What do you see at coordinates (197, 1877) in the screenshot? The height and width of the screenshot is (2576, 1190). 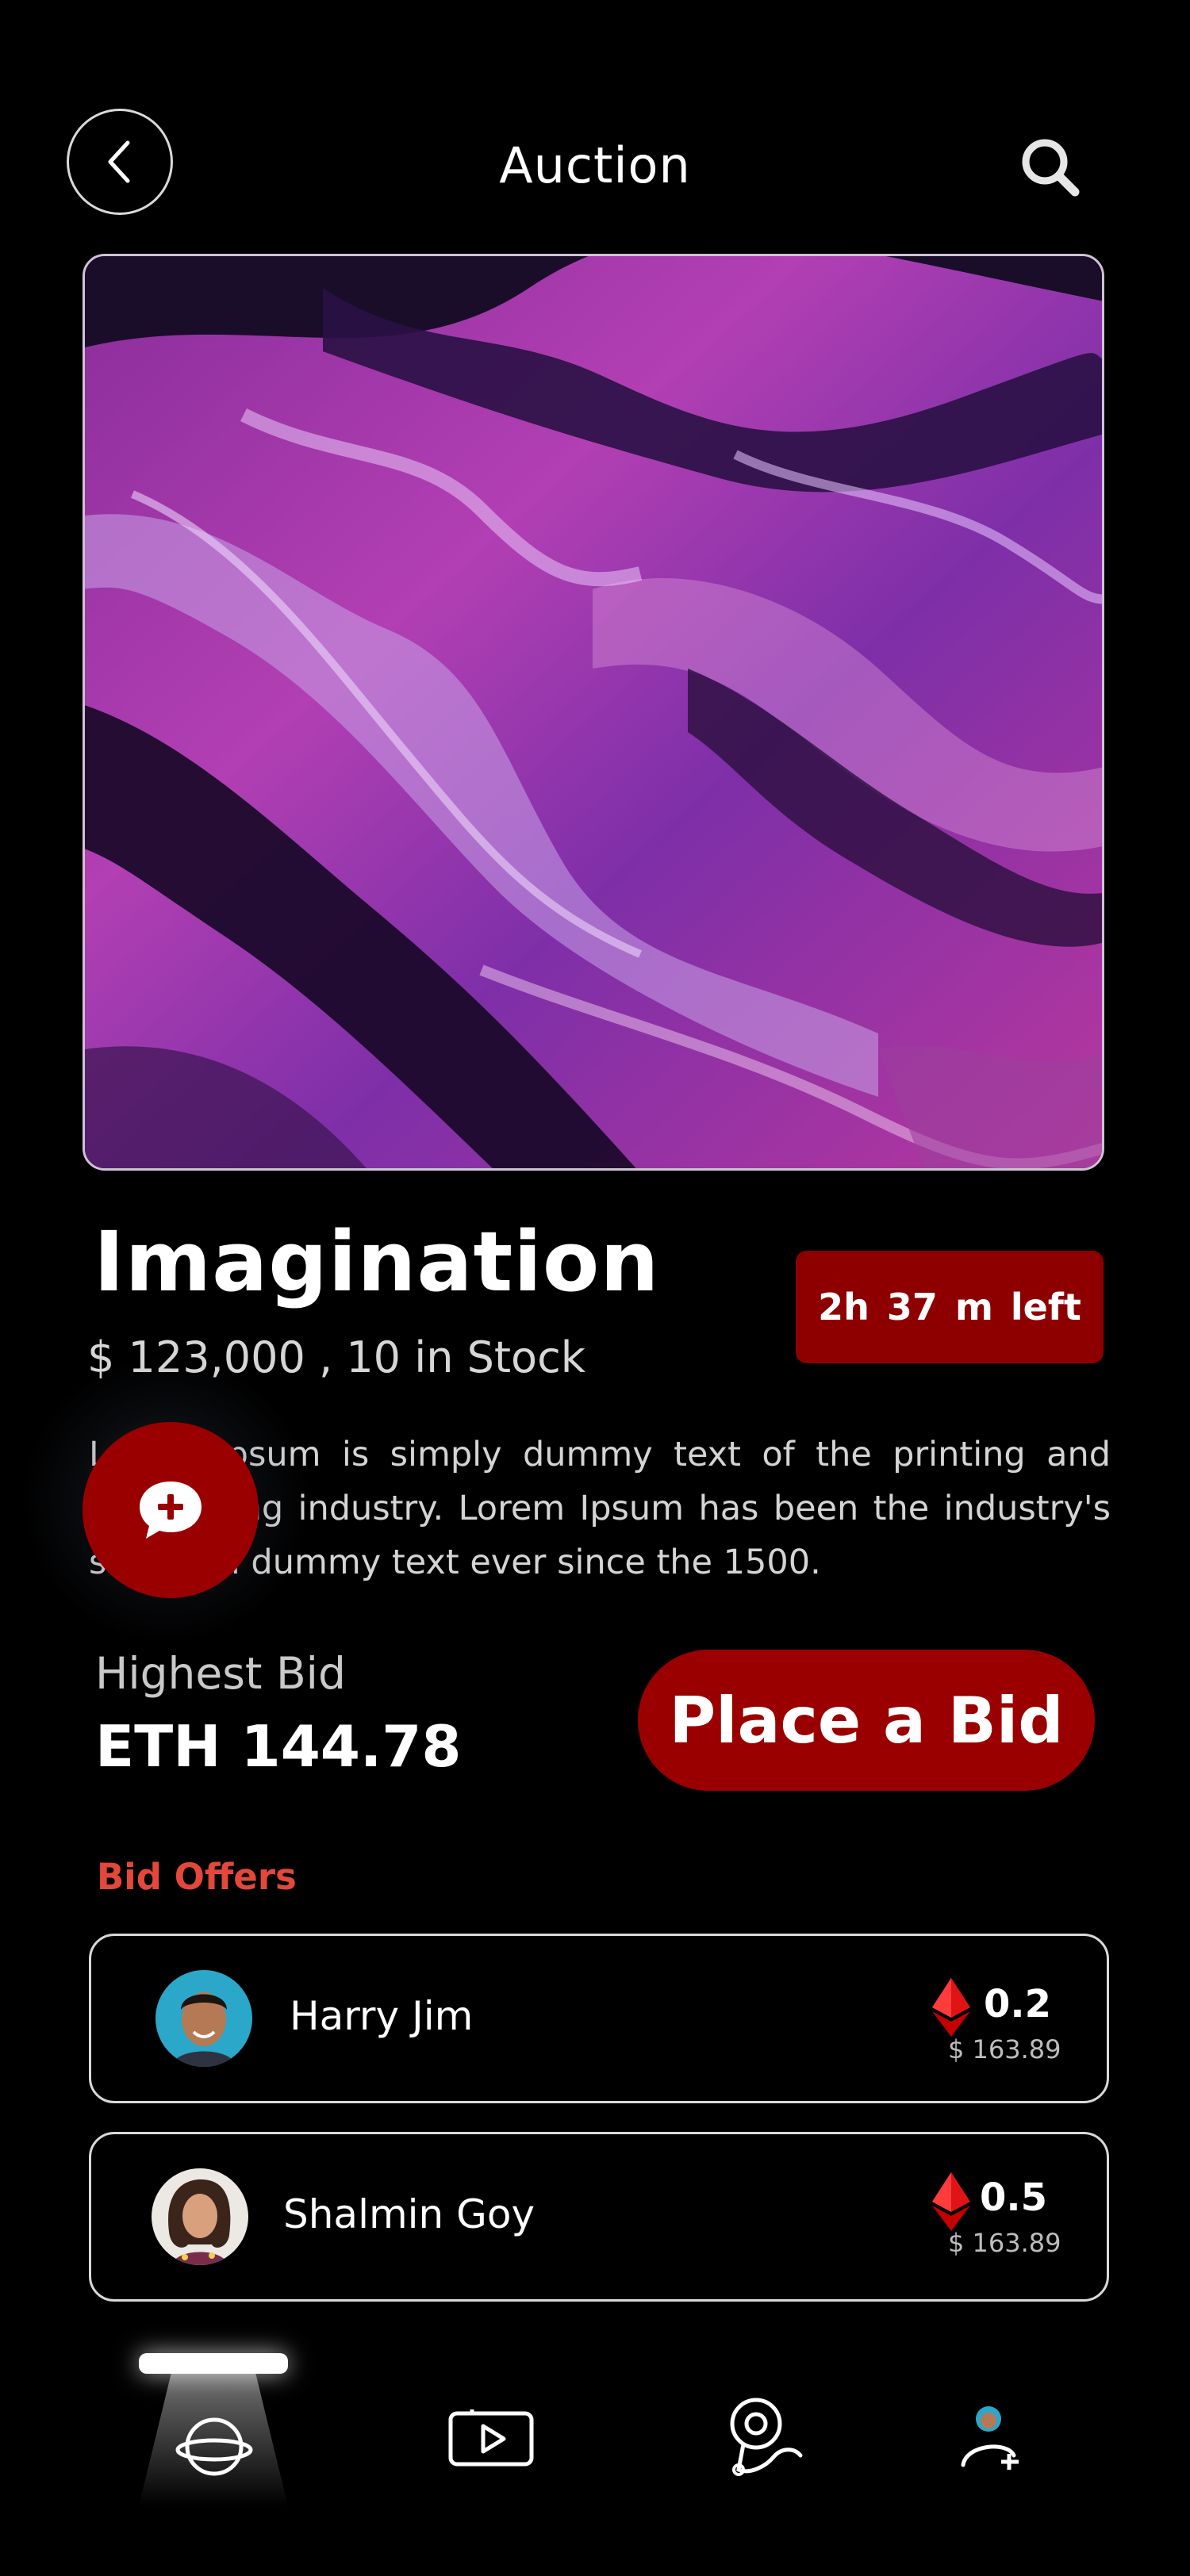 I see `bid-offers-title: Bid Offers` at bounding box center [197, 1877].